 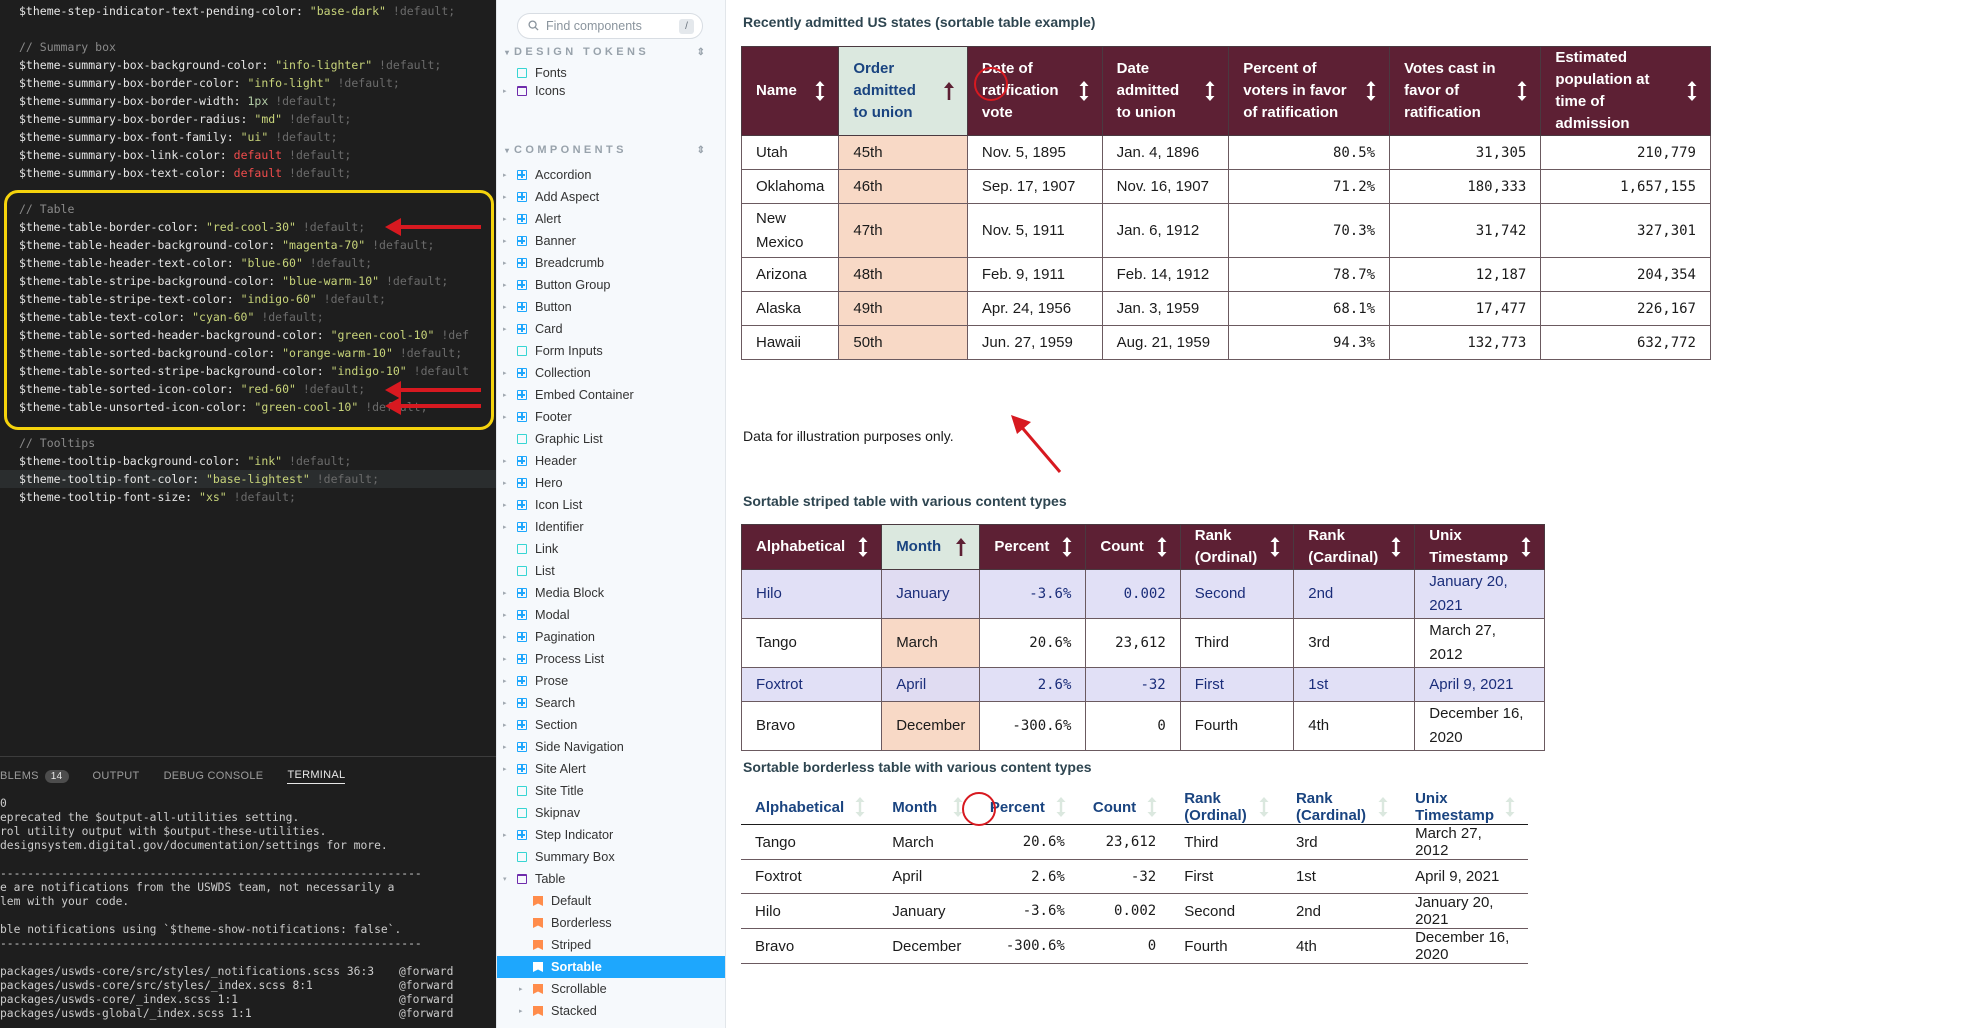 I want to click on nav-item-footer: ▸ Footer, so click(x=611, y=417).